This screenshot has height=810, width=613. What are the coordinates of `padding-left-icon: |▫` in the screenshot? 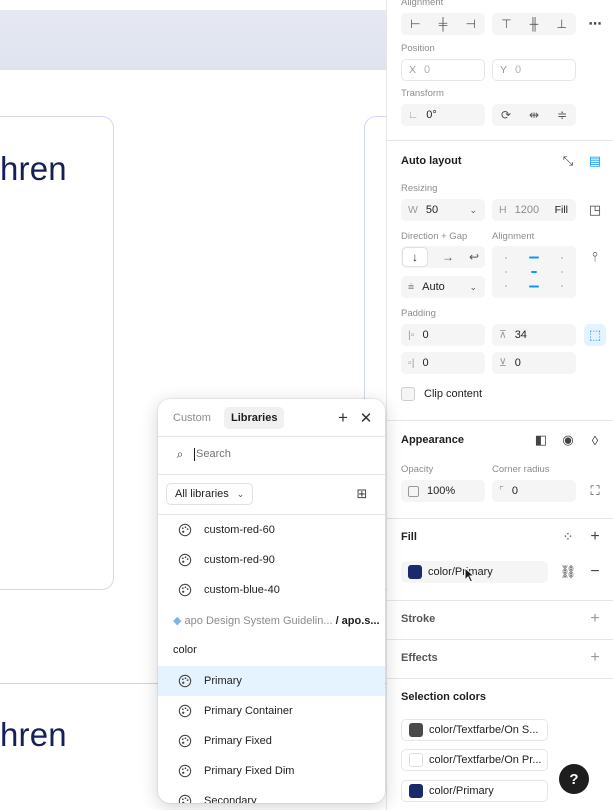 It's located at (411, 335).